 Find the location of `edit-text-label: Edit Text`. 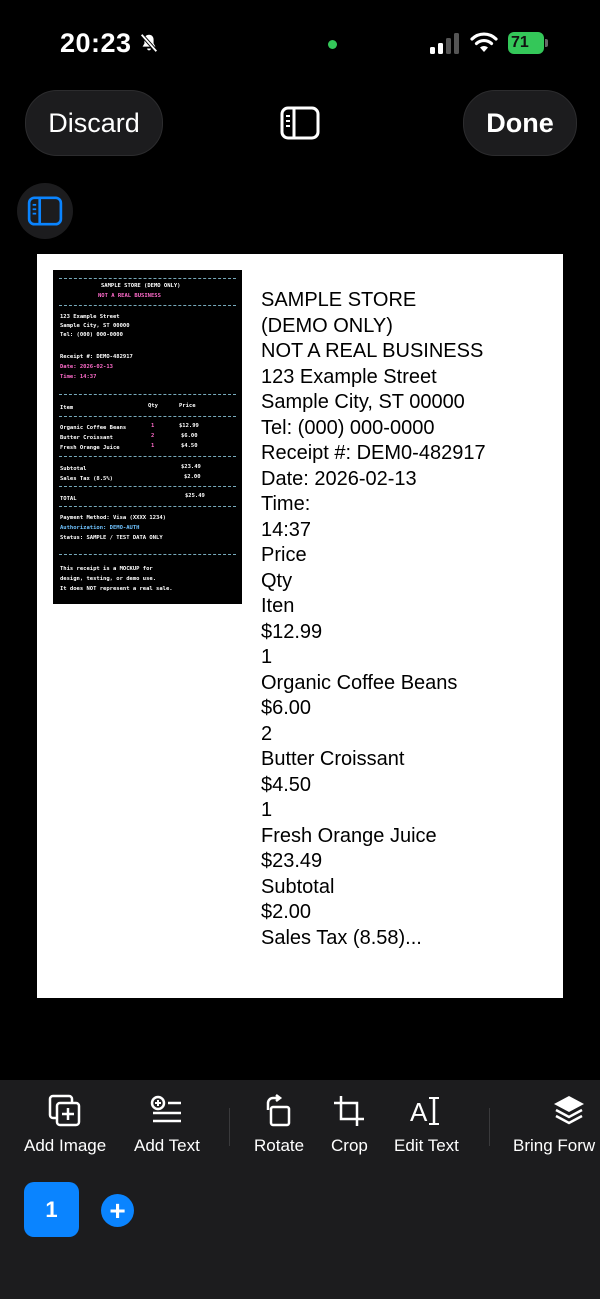

edit-text-label: Edit Text is located at coordinates (426, 1145).